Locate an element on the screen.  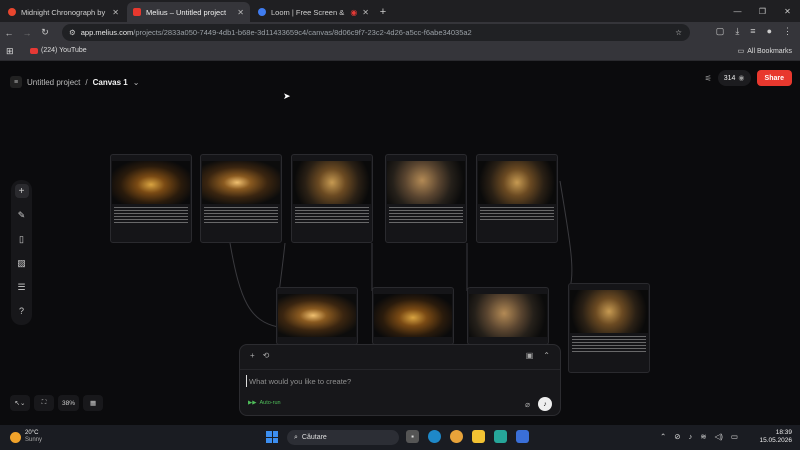
tab-favicon-icon is located at coordinates (262, 12).